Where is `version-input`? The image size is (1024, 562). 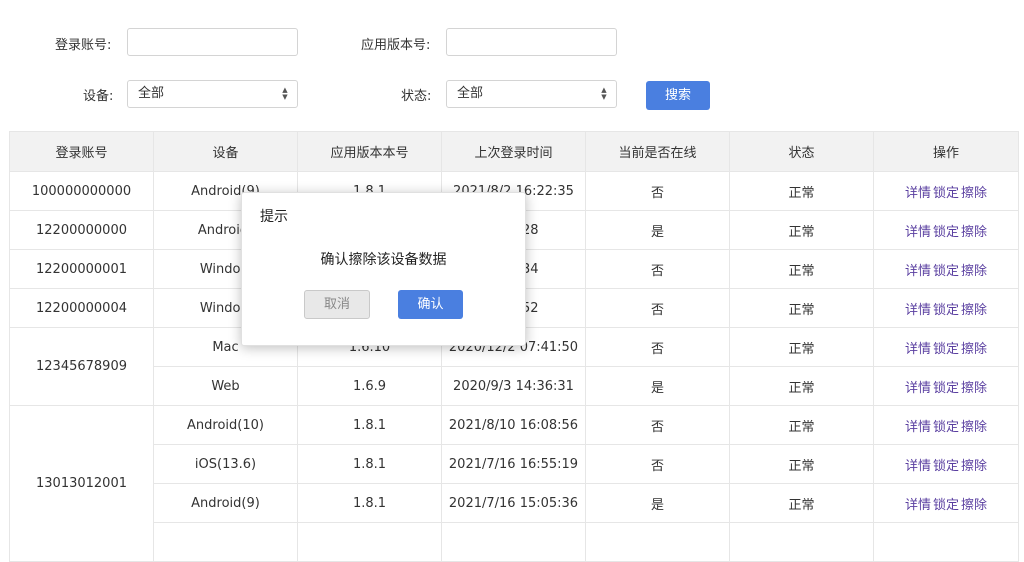 version-input is located at coordinates (531, 42).